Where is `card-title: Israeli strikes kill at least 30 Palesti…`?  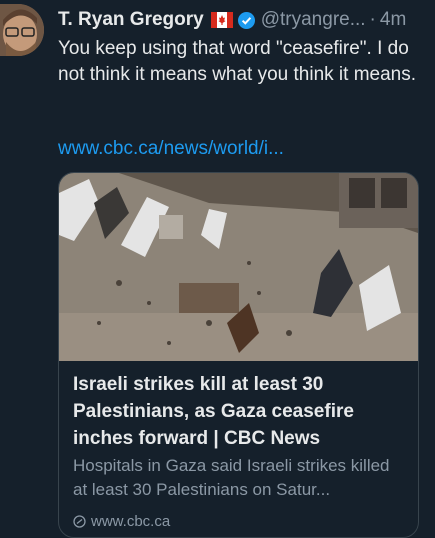 card-title: Israeli strikes kill at least 30 Palesti… is located at coordinates (240, 411).